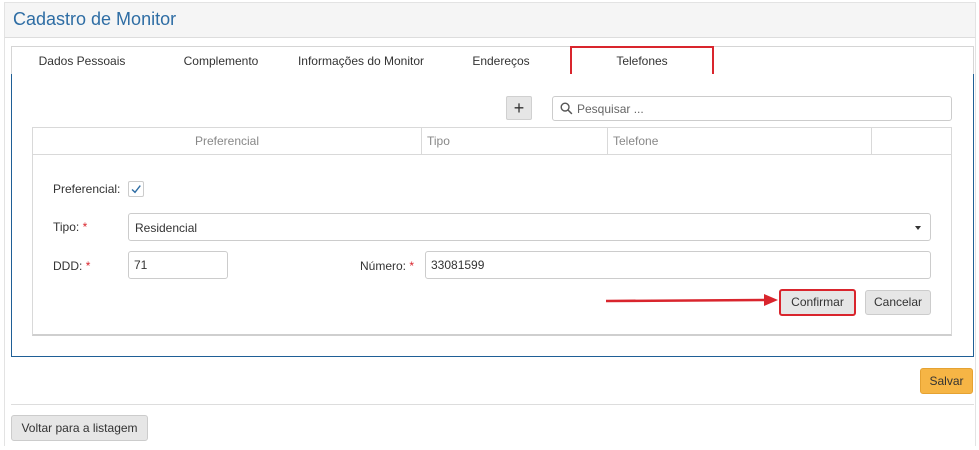  What do you see at coordinates (566, 108) in the screenshot?
I see `search-icon` at bounding box center [566, 108].